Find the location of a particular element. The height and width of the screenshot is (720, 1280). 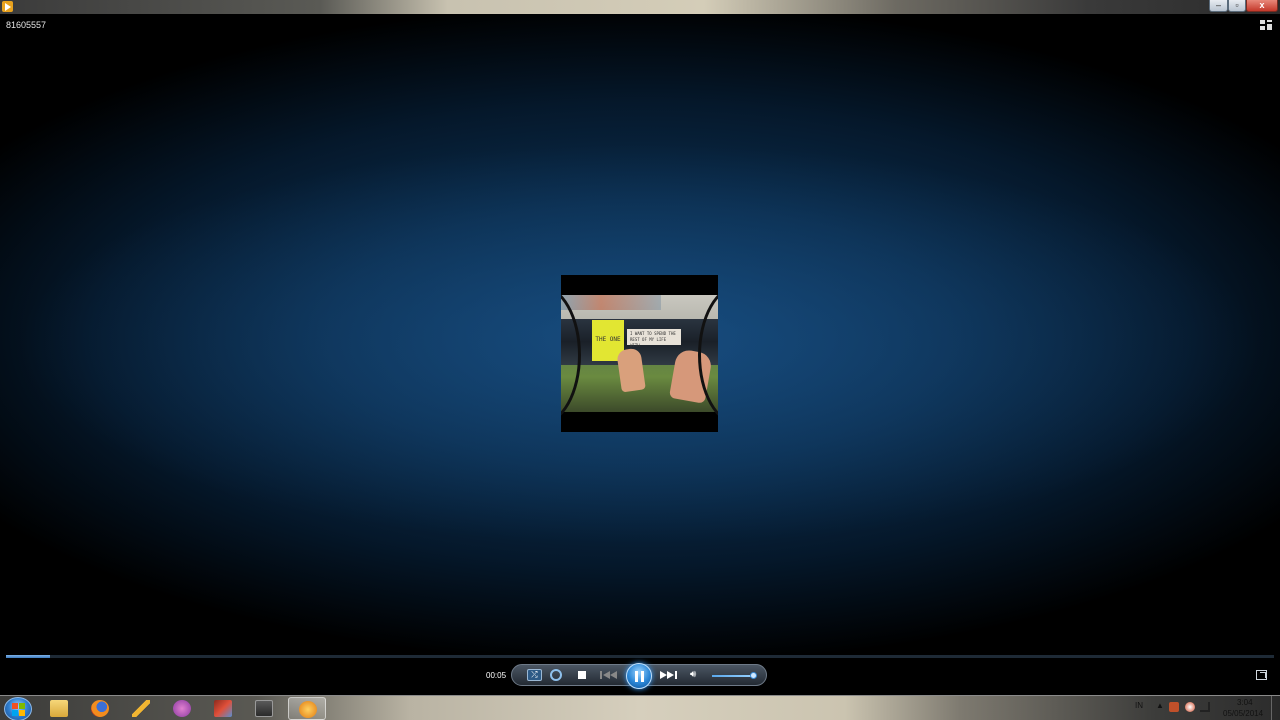

language-indicator: IN is located at coordinates (1139, 705).